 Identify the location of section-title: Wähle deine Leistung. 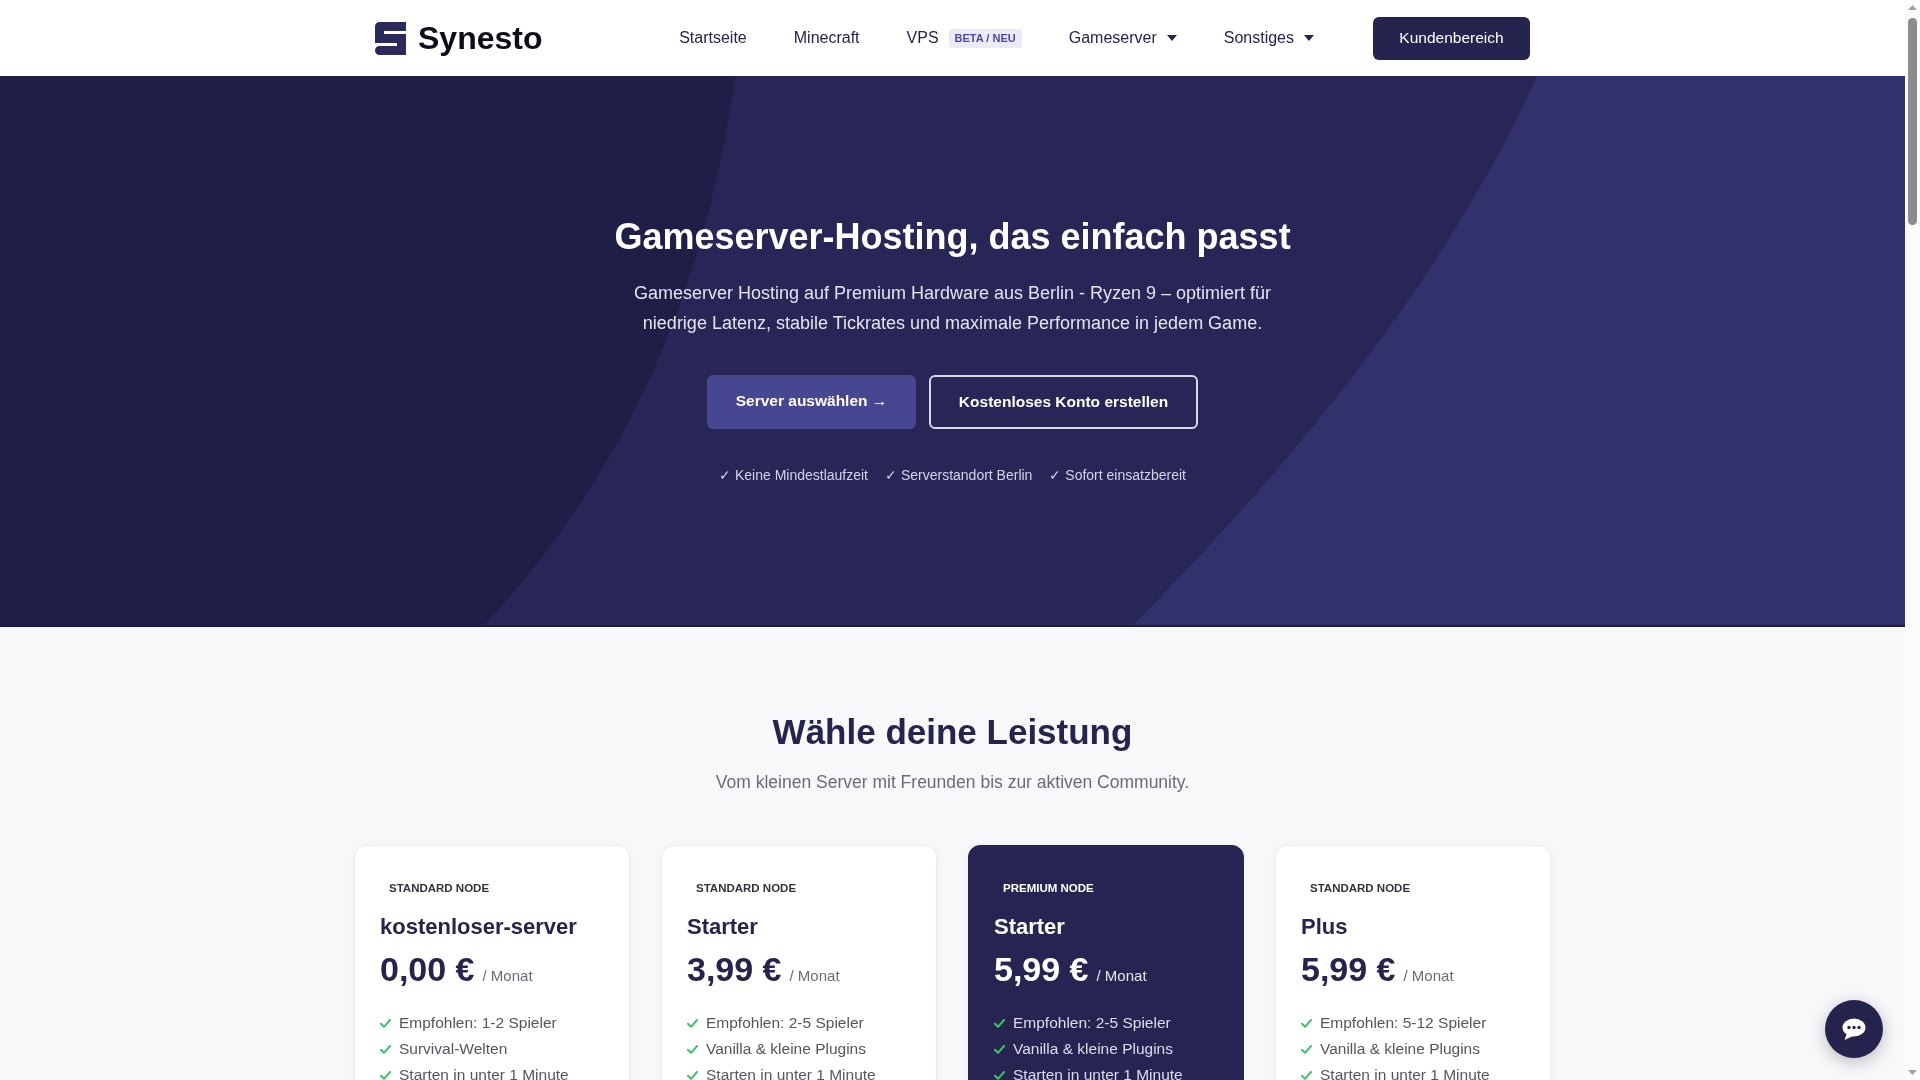
(952, 732).